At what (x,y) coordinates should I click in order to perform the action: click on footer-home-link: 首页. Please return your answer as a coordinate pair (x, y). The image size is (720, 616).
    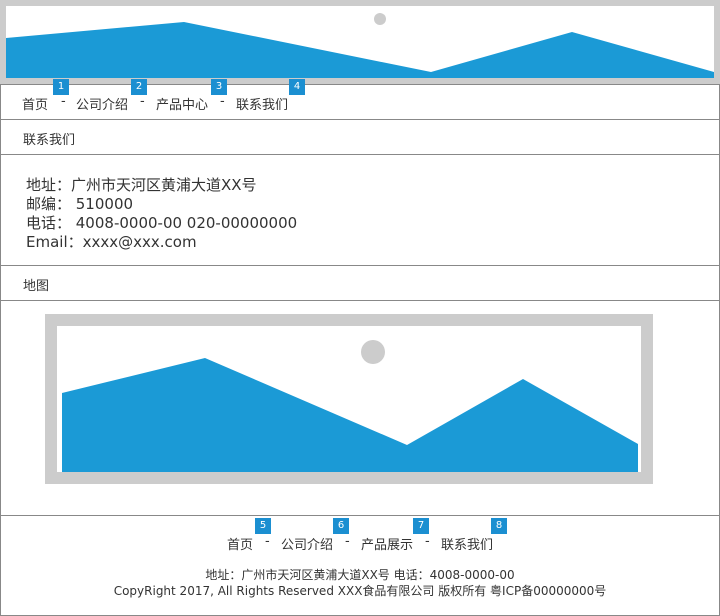
    Looking at the image, I should click on (240, 543).